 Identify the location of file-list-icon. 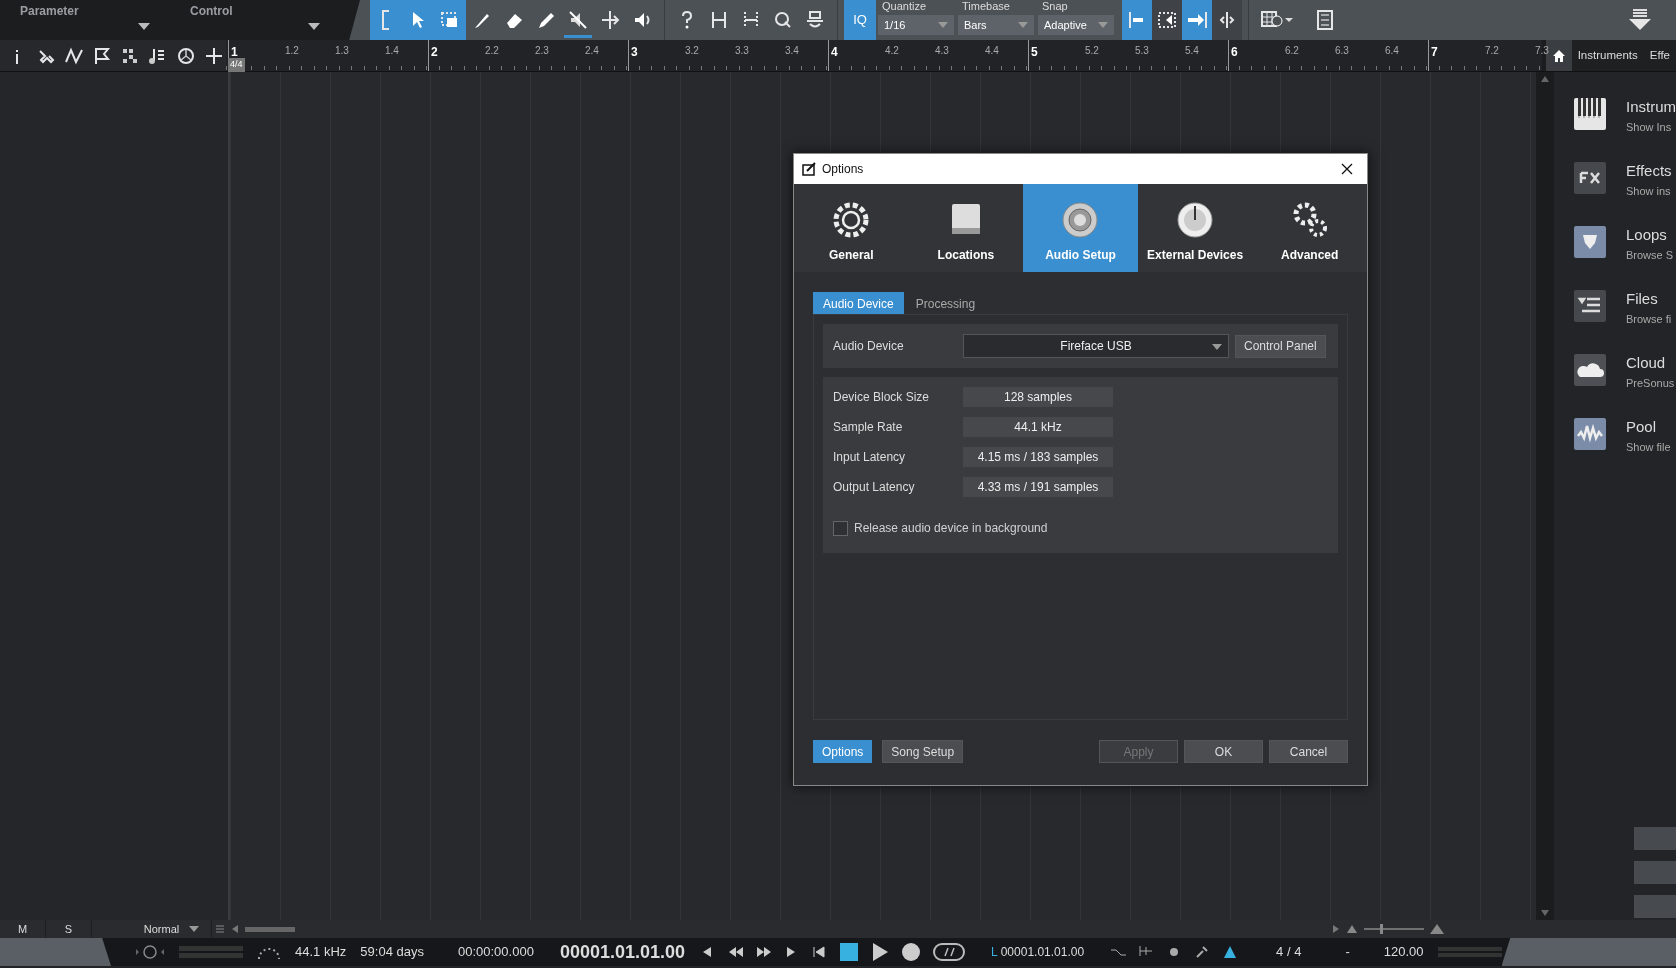
(1590, 306).